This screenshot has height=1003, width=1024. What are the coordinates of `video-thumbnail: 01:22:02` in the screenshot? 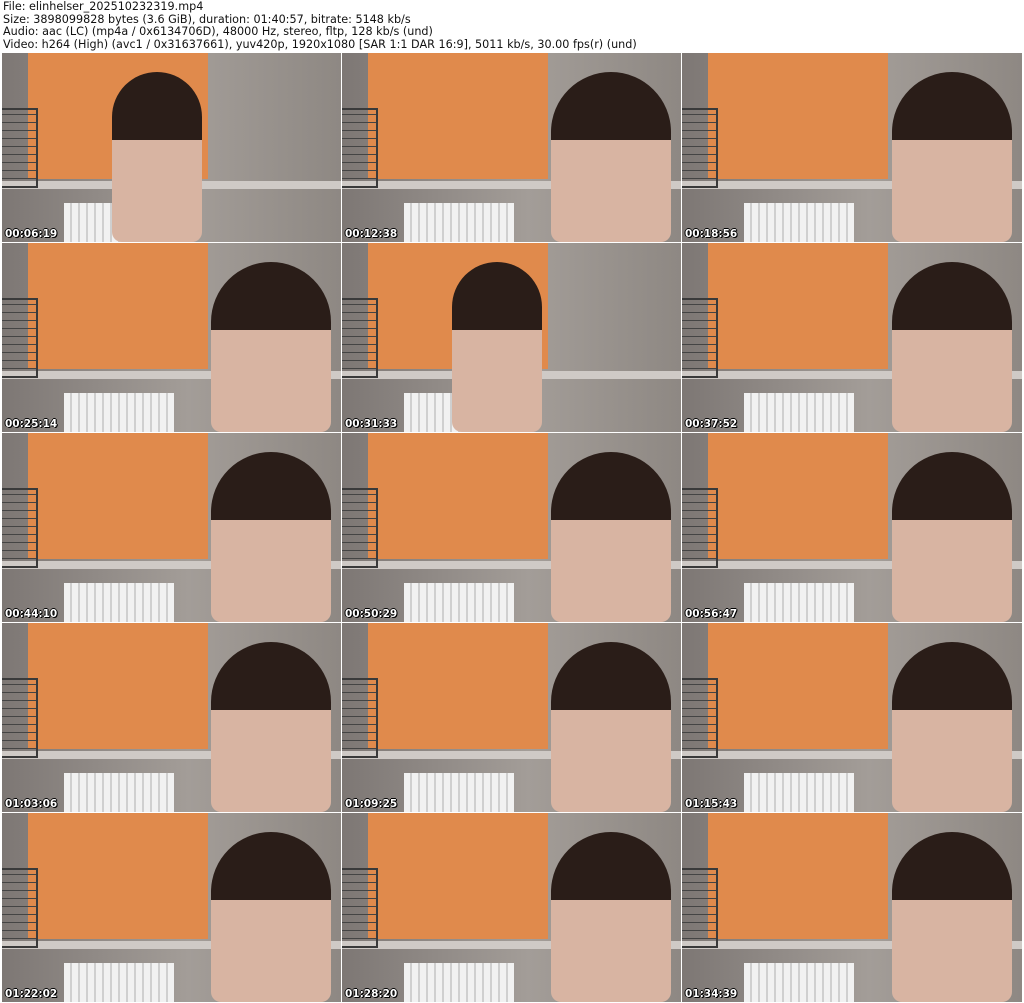 It's located at (171, 907).